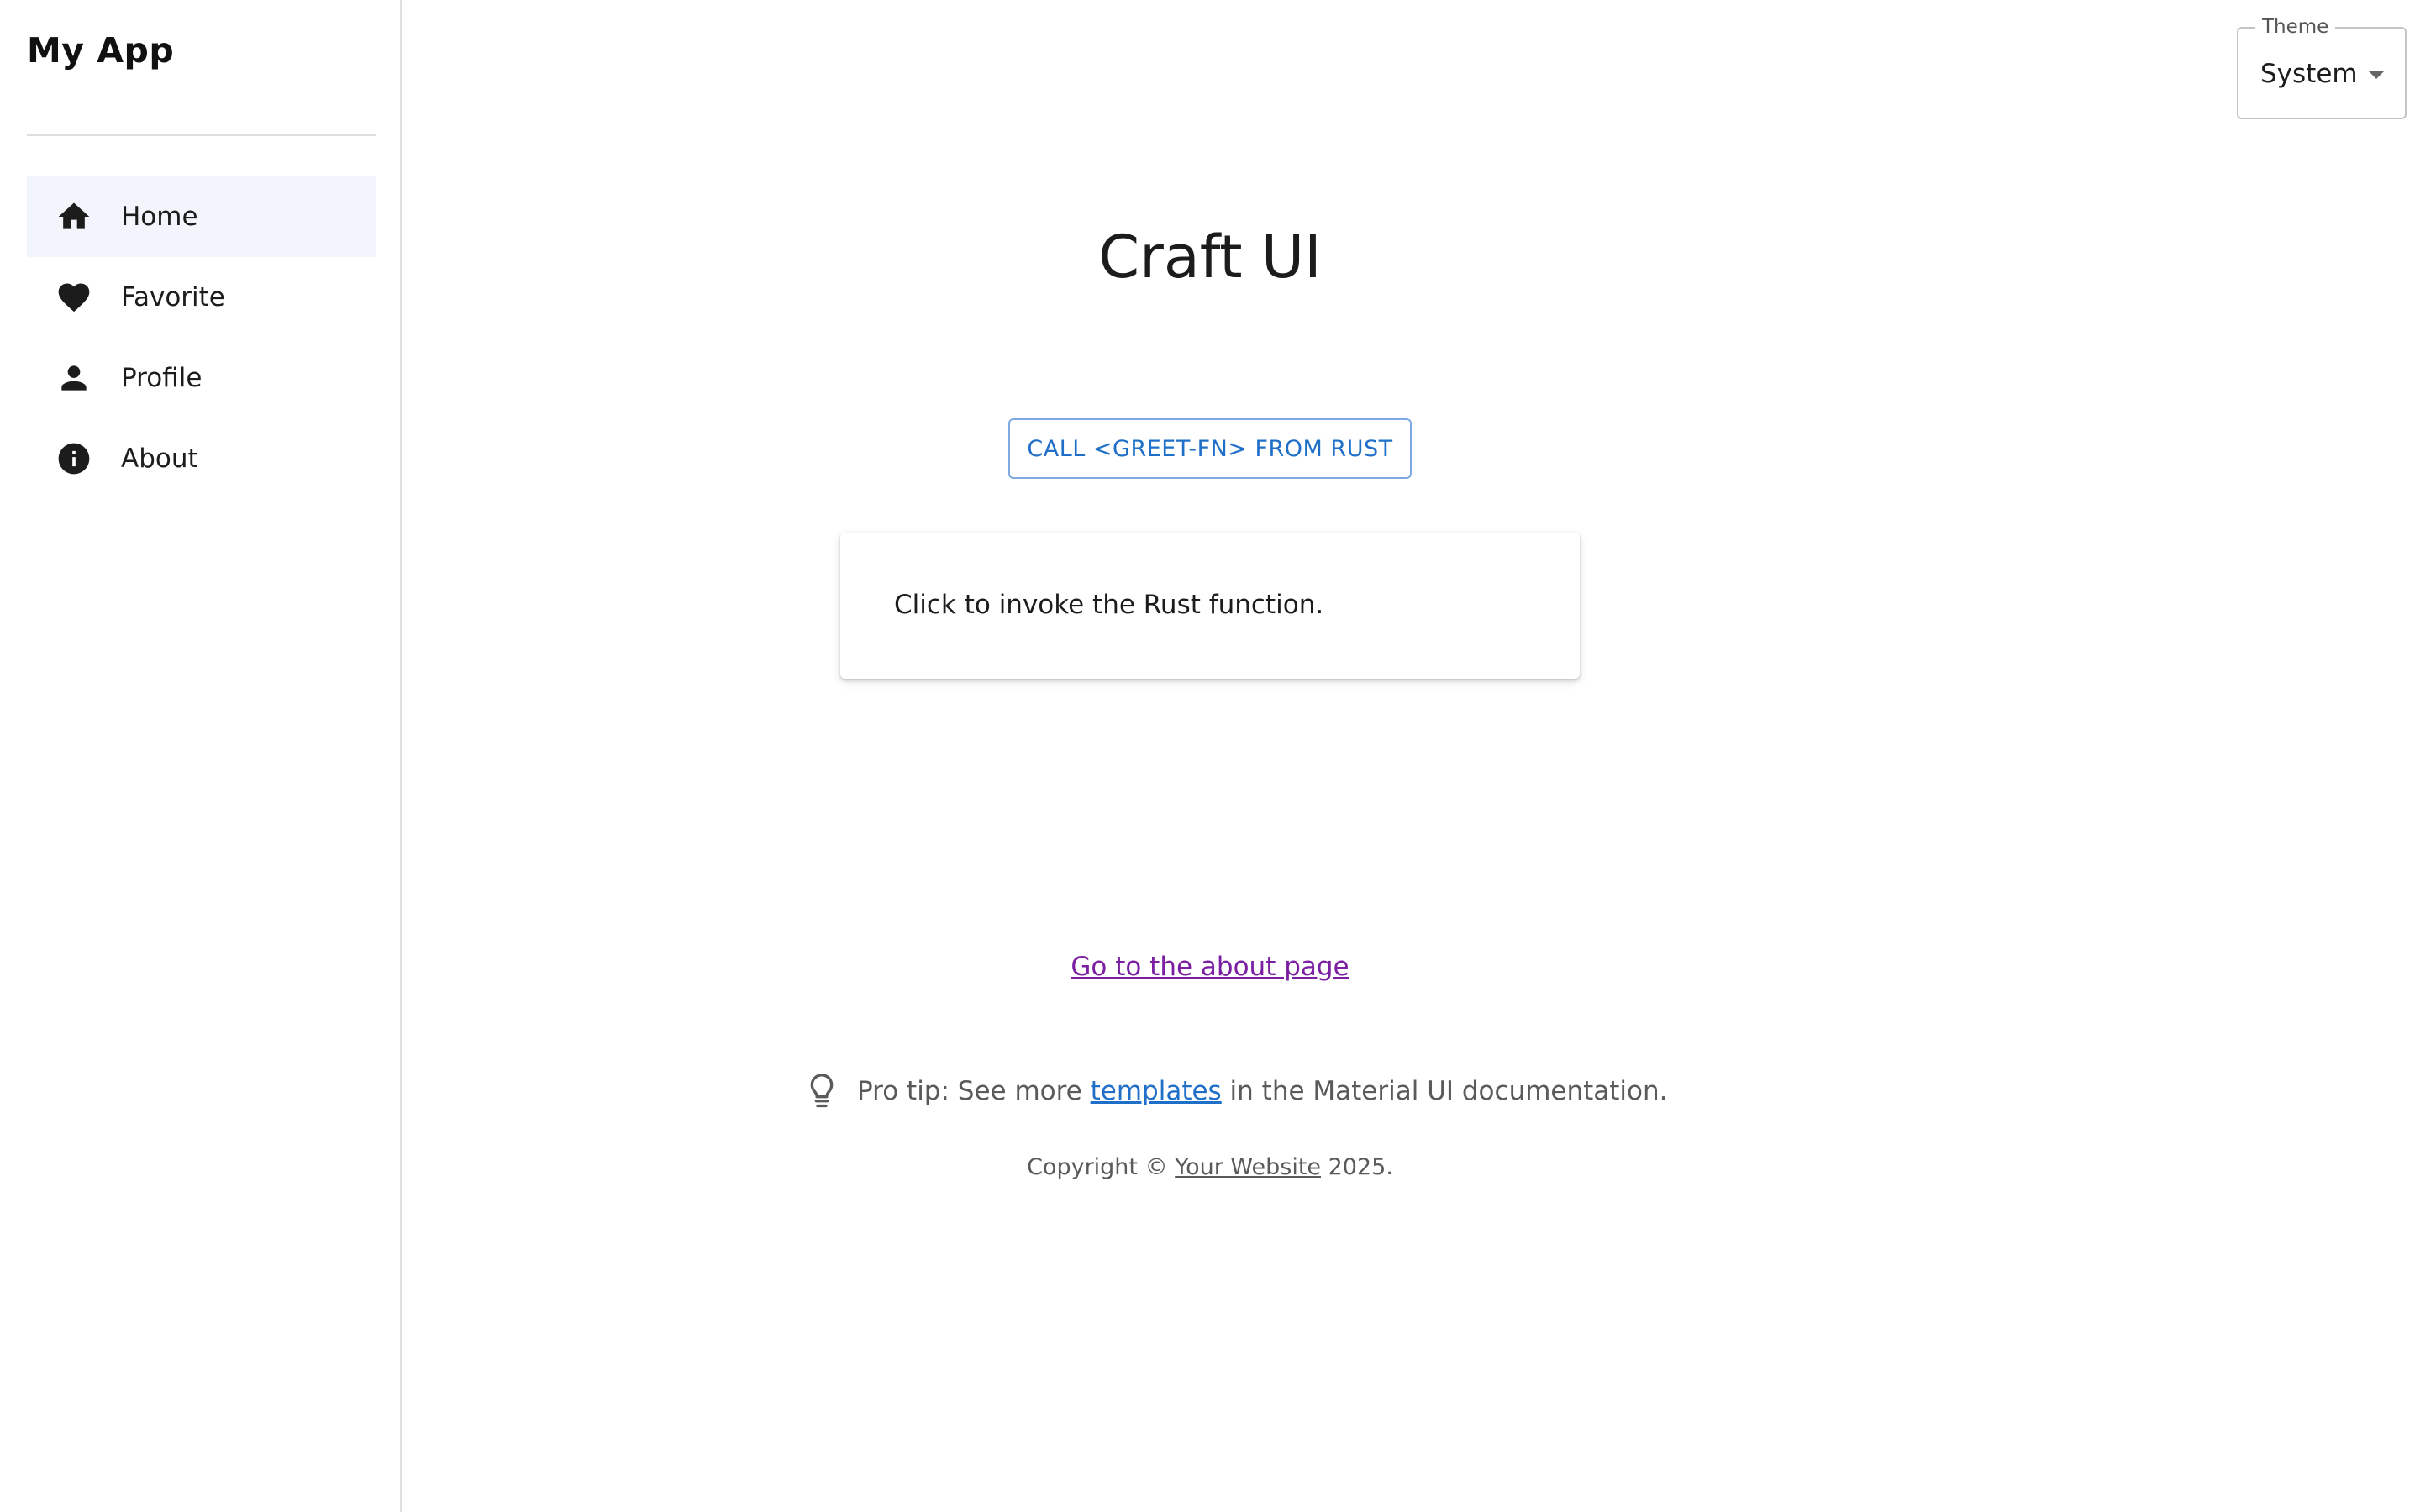 This screenshot has width=2420, height=1512. I want to click on result-card: Click to invoke the Rust function., so click(1210, 606).